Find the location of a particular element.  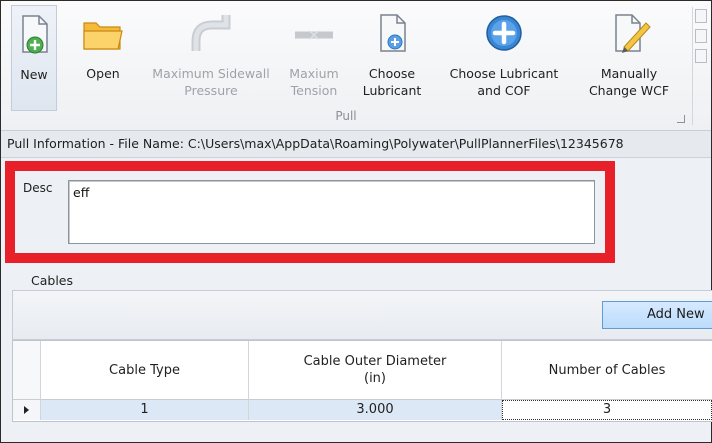

manually-change-wcf-label: Manually Change WCF is located at coordinates (629, 82).